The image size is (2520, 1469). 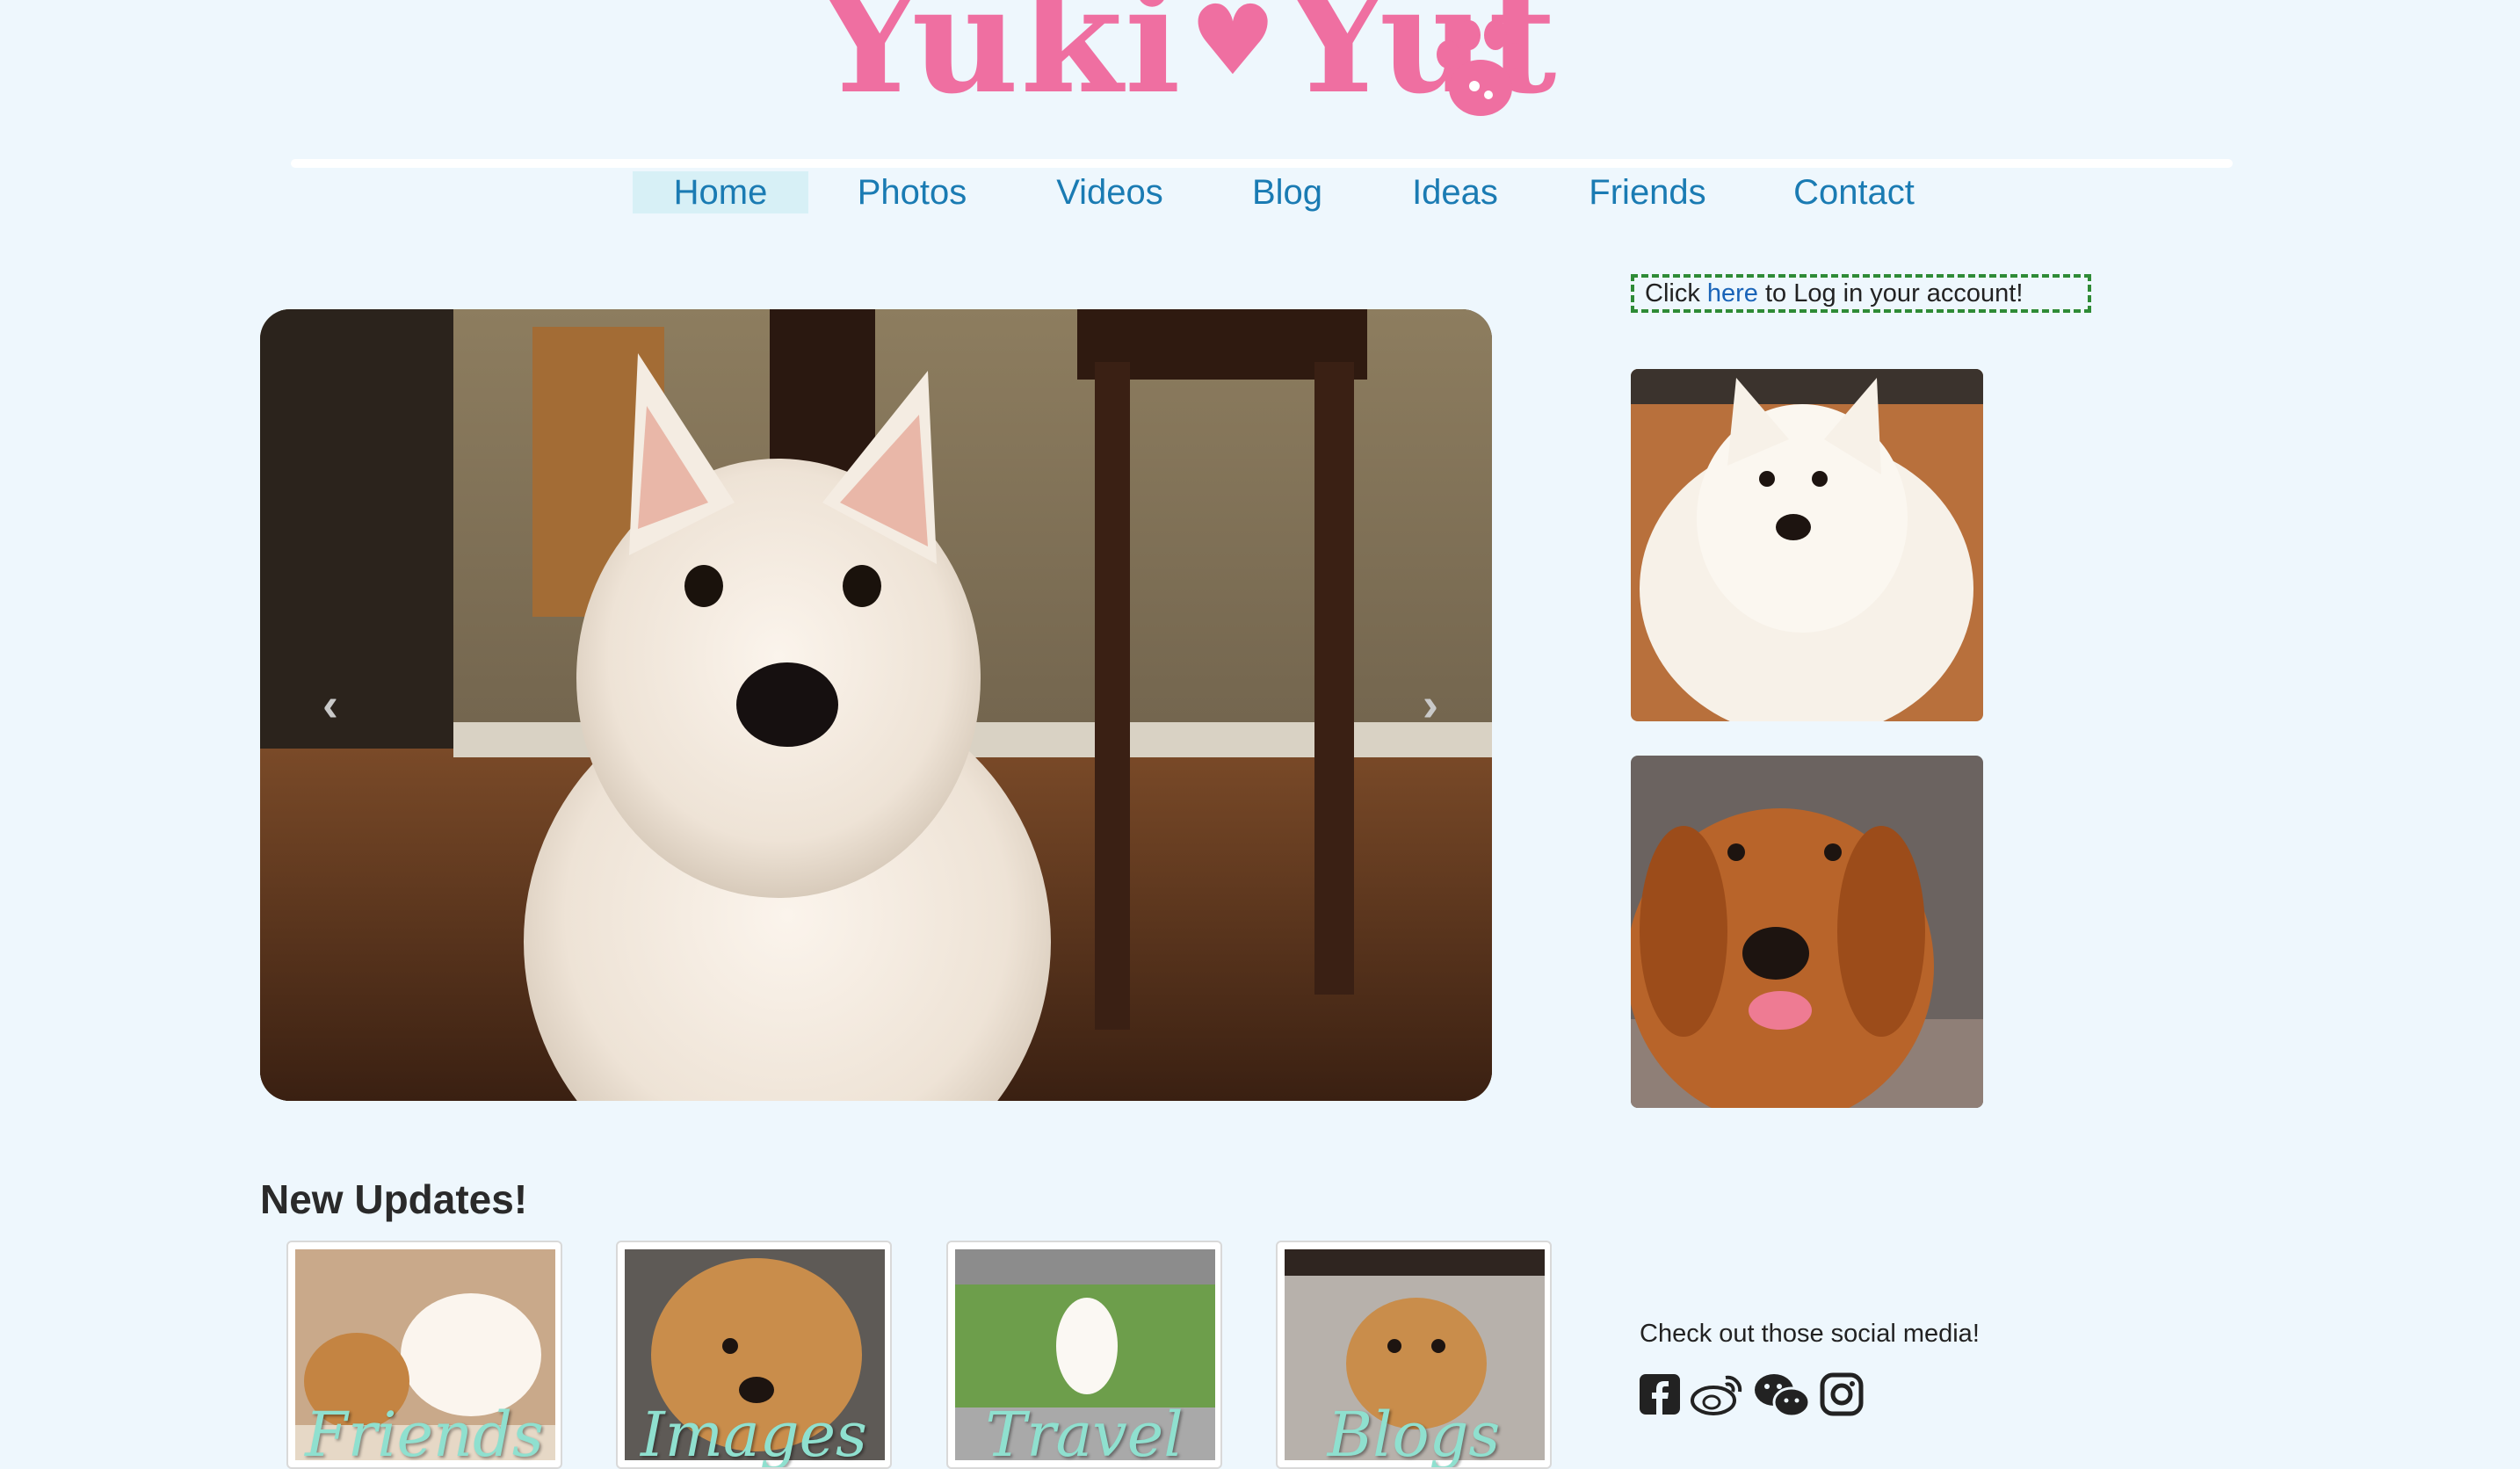 I want to click on heart-icon: ♥, so click(x=1233, y=48).